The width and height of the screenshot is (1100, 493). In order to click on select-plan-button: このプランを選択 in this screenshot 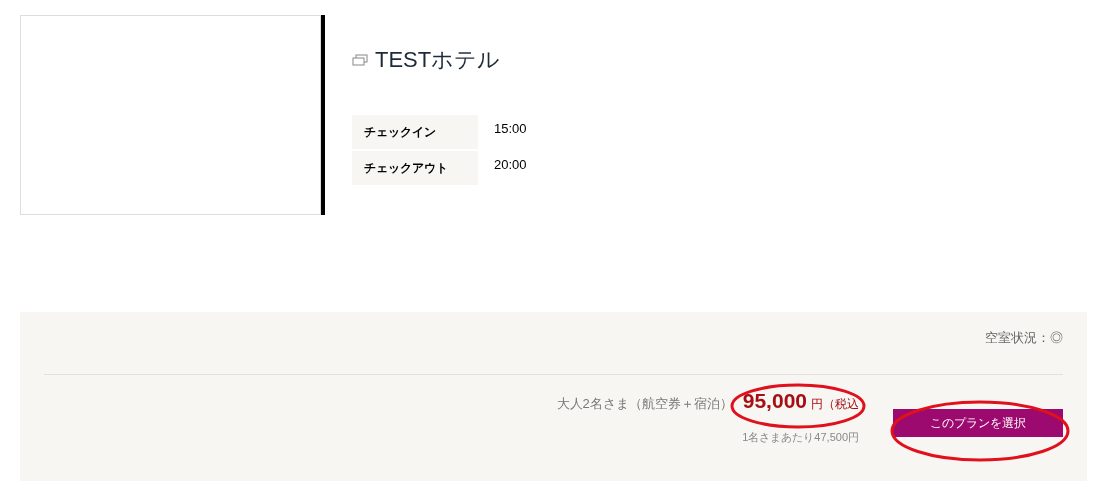, I will do `click(978, 423)`.